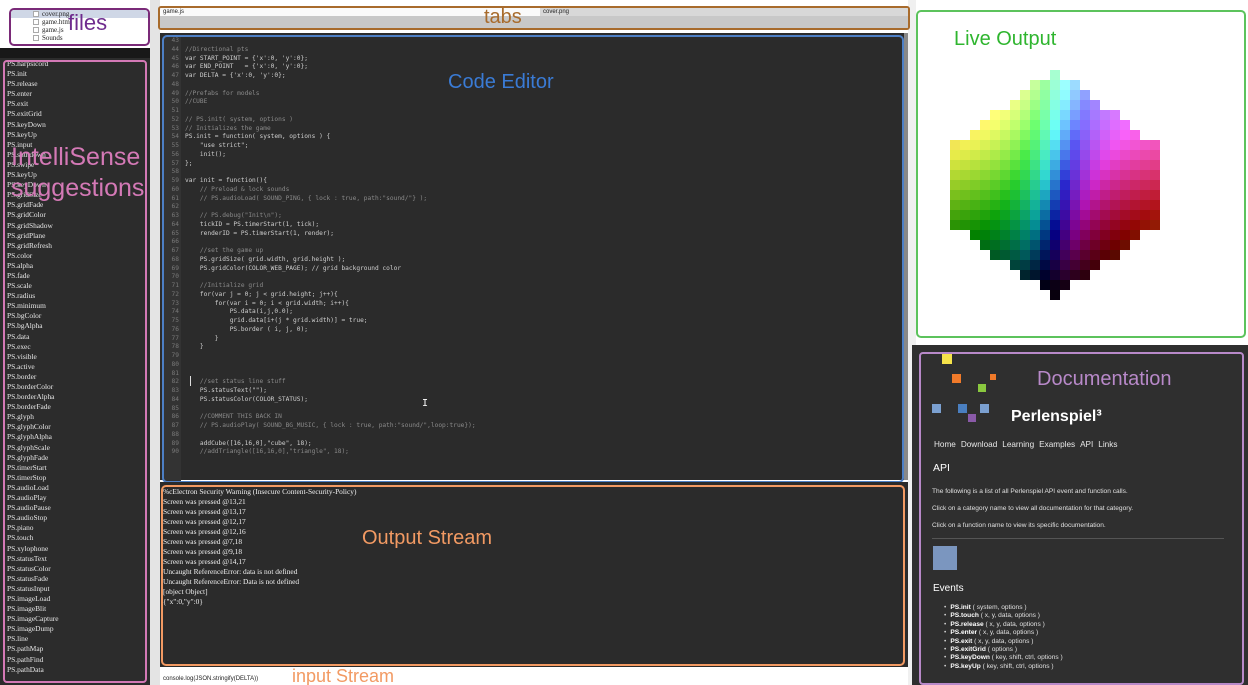 This screenshot has width=1248, height=685. What do you see at coordinates (960, 607) in the screenshot?
I see `docs-event-name: PS.init` at bounding box center [960, 607].